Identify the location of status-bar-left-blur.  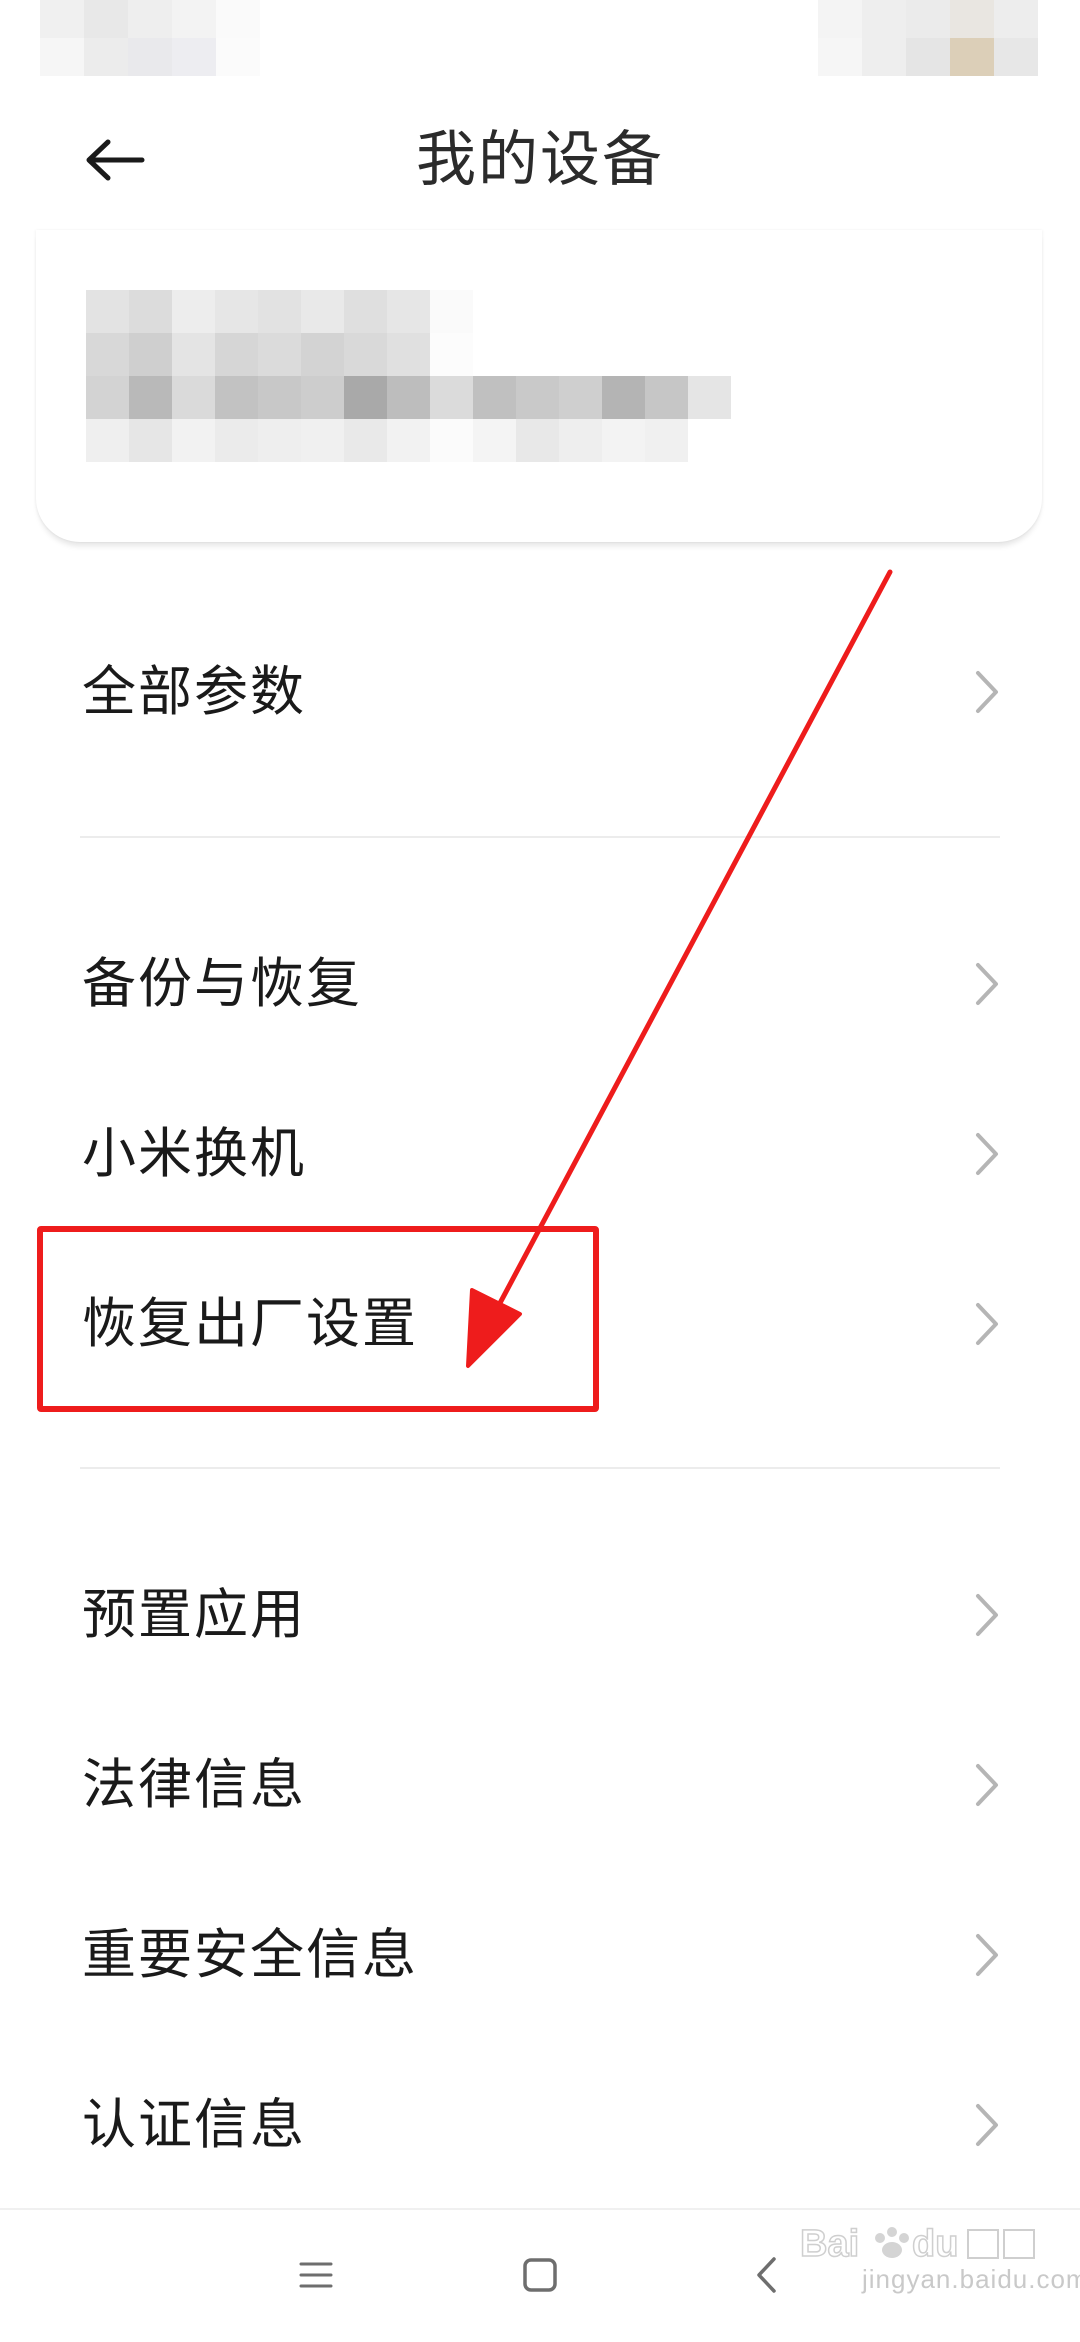
(150, 38).